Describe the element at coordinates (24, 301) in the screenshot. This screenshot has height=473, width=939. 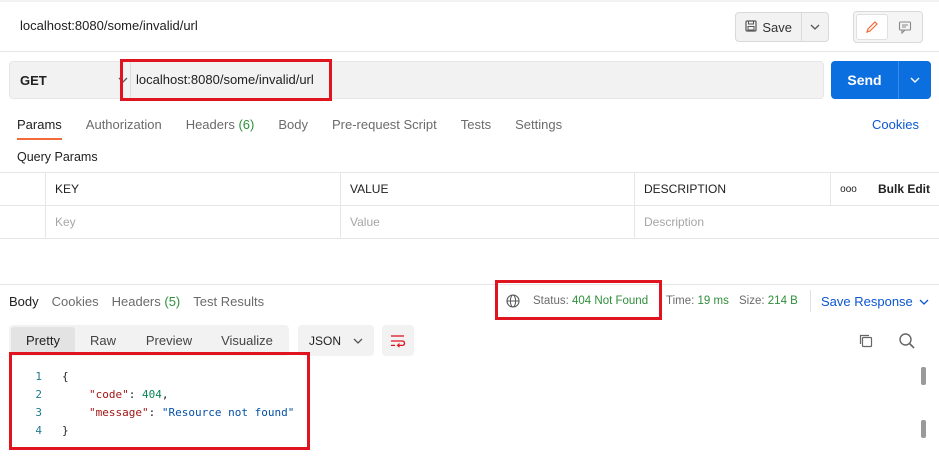
I see `tab-response-body: Body` at that location.